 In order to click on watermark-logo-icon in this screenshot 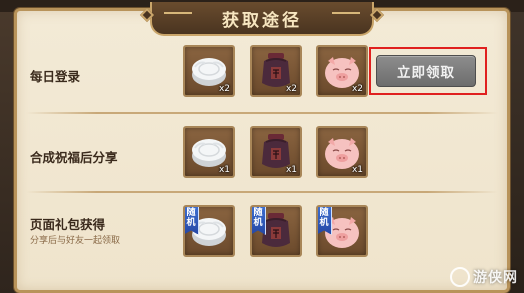, I will do `click(460, 277)`.